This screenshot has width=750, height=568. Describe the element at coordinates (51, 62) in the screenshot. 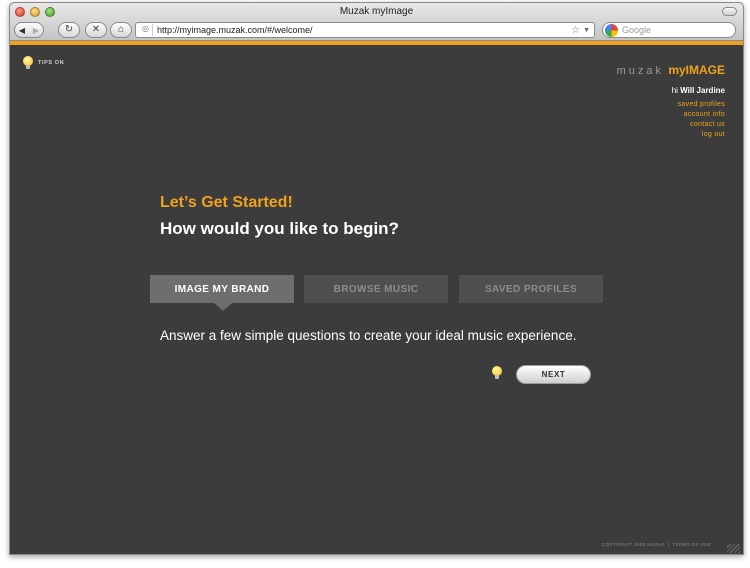

I see `tips-label: TIPS ON` at that location.